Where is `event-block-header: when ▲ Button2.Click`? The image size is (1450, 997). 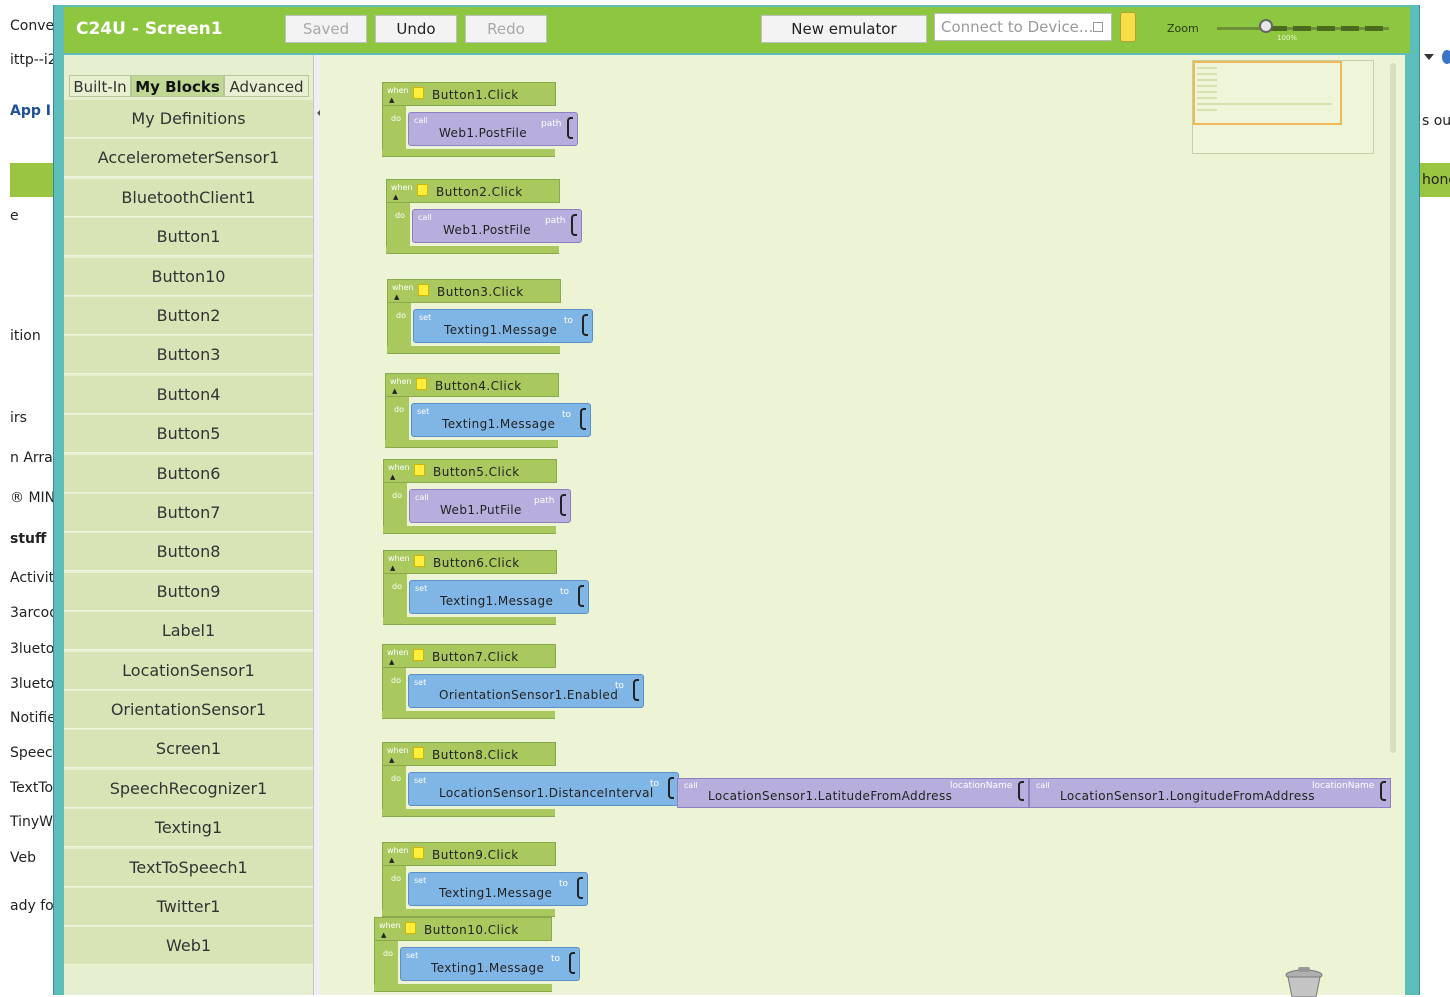
event-block-header: when ▲ Button2.Click is located at coordinates (473, 191).